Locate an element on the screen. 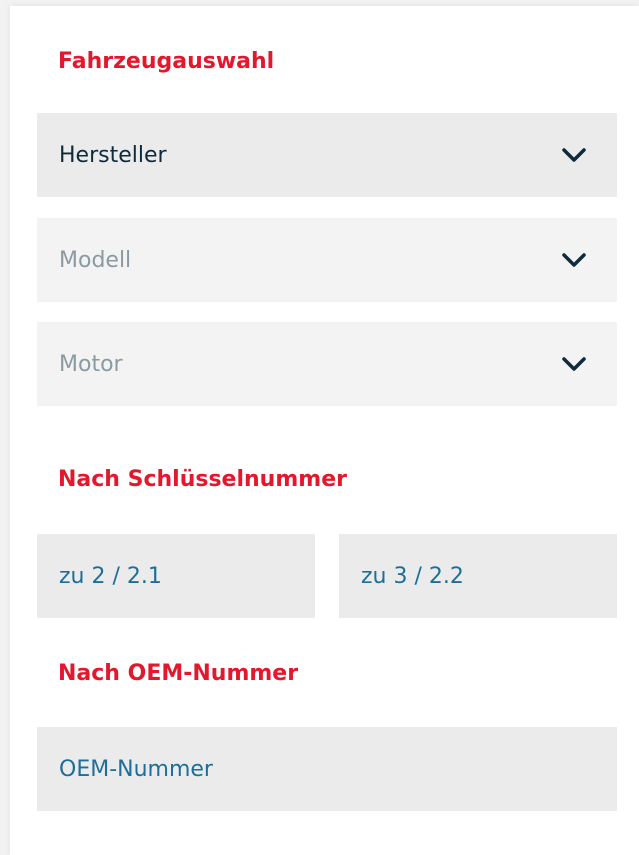 Image resolution: width=639 pixels, height=855 pixels. manufacturer-select: Hersteller is located at coordinates (327, 155).